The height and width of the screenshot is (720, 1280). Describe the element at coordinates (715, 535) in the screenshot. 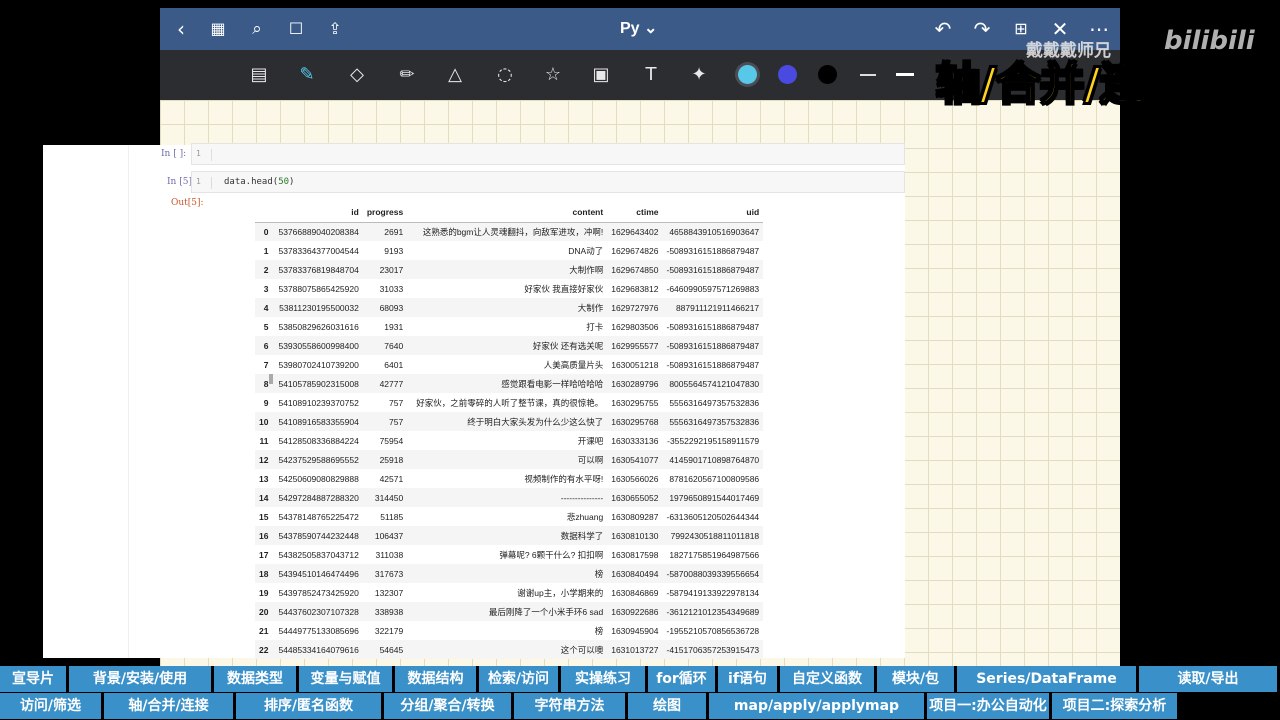

I see `table-cell: 7992430518811011818` at that location.